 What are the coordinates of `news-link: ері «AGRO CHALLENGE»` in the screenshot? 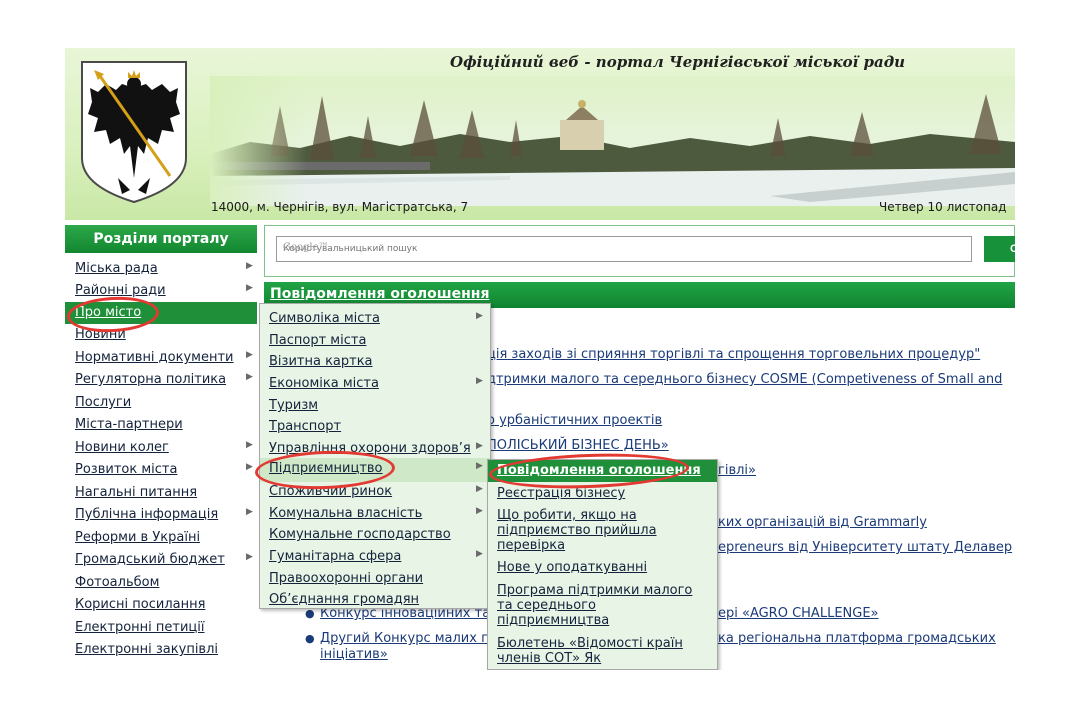 It's located at (798, 613).